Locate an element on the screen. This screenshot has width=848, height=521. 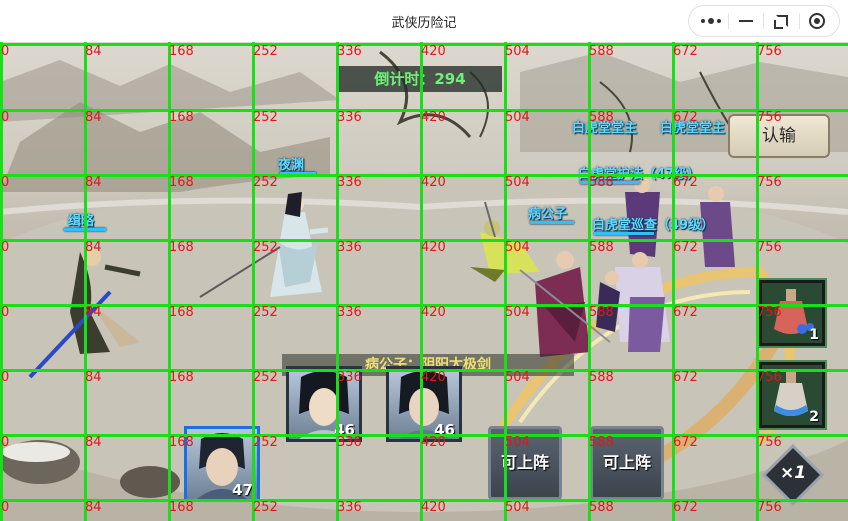
item-slot-2: 2 is located at coordinates (792, 395).